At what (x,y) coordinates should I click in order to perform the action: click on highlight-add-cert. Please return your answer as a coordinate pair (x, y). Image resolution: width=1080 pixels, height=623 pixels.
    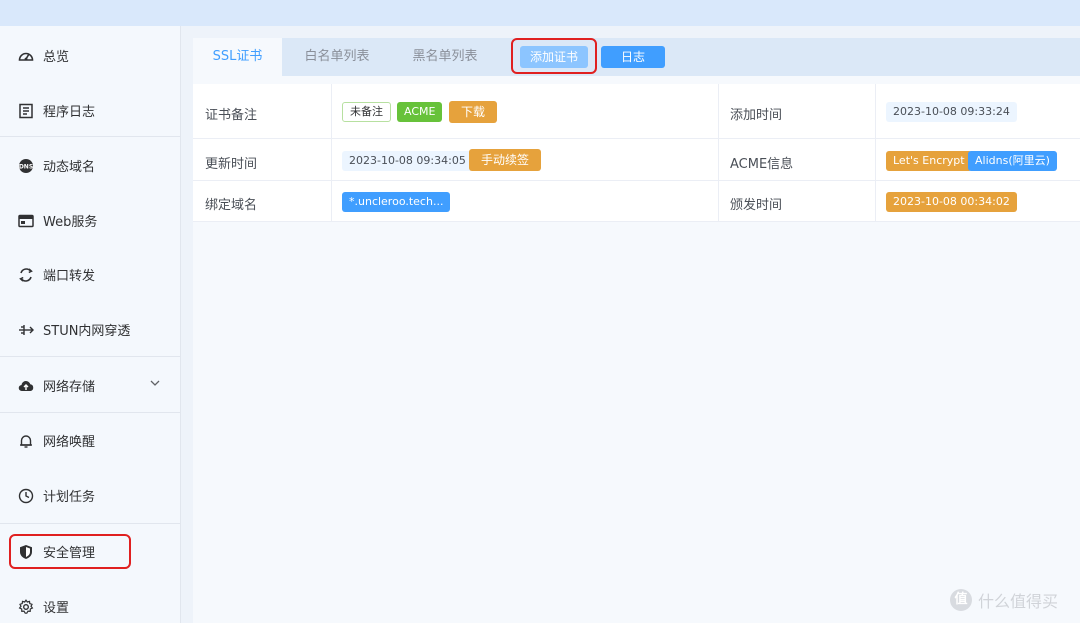
    Looking at the image, I should click on (554, 56).